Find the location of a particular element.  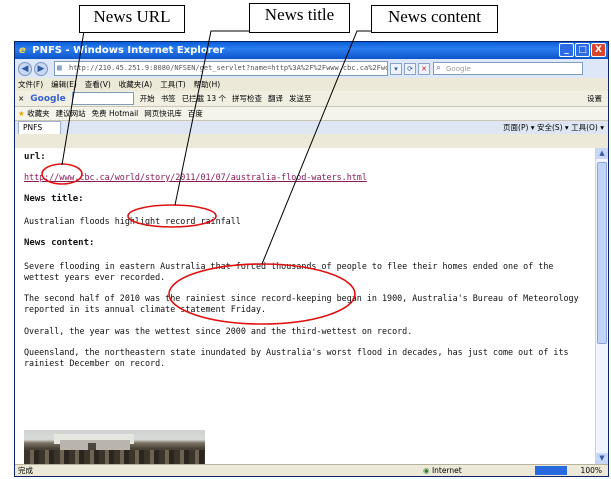

toolbar-settings: 设置 is located at coordinates (594, 98).